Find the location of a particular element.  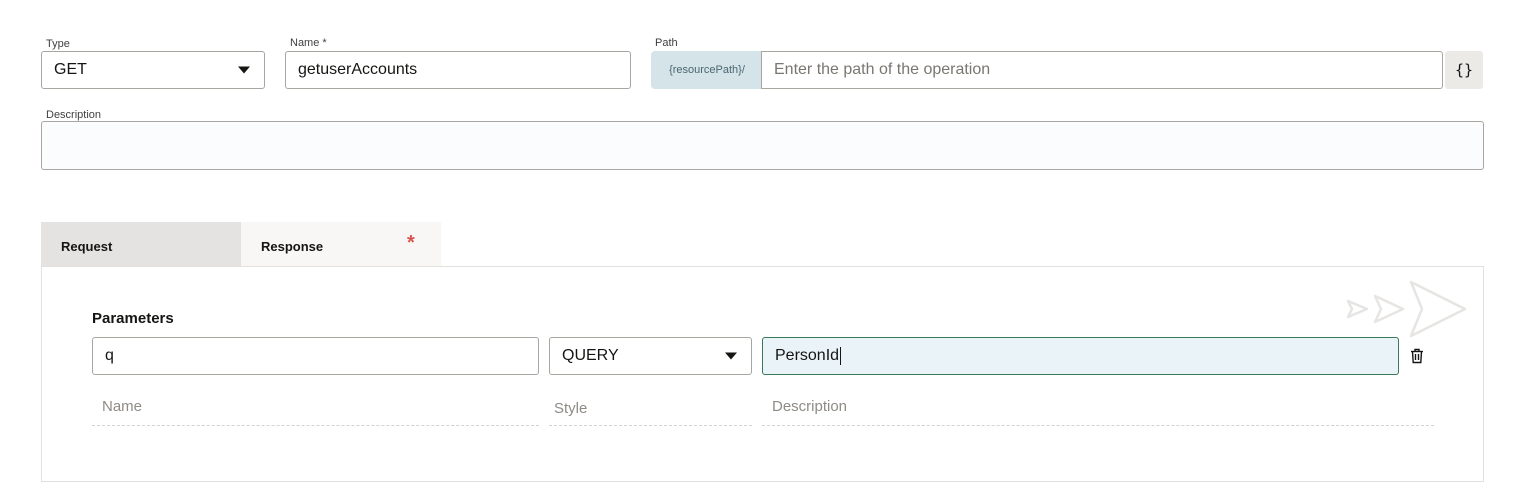

trash-icon is located at coordinates (1417, 356).